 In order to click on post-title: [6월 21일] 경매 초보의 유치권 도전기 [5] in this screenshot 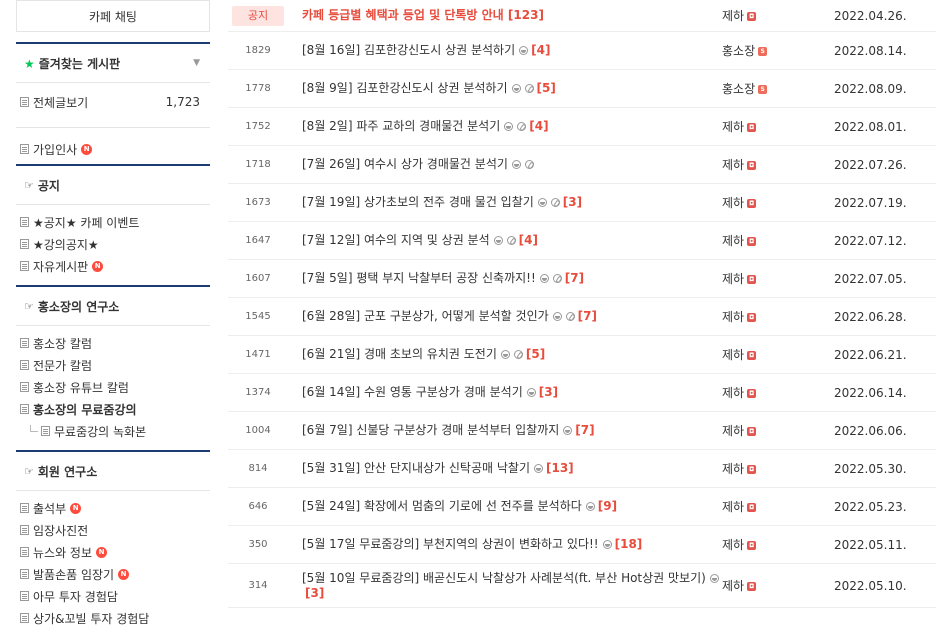, I will do `click(504, 354)`.